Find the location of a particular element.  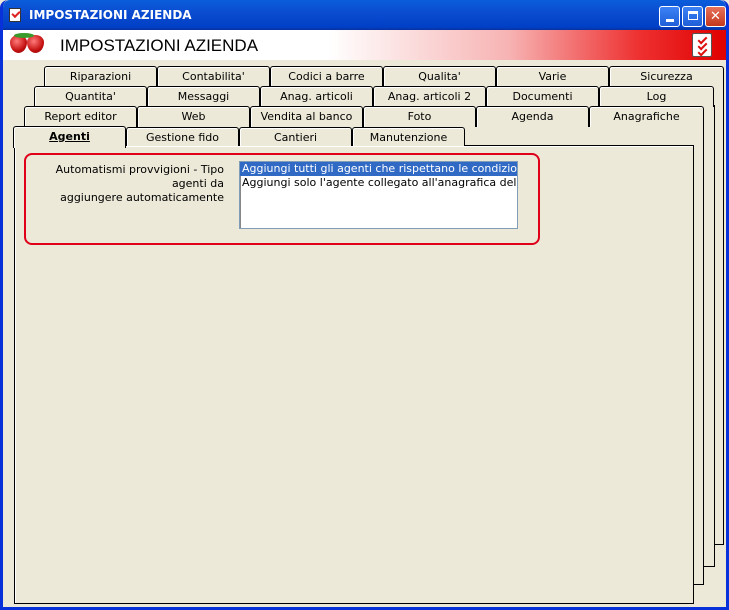

strawberry-icon is located at coordinates (35, 44).